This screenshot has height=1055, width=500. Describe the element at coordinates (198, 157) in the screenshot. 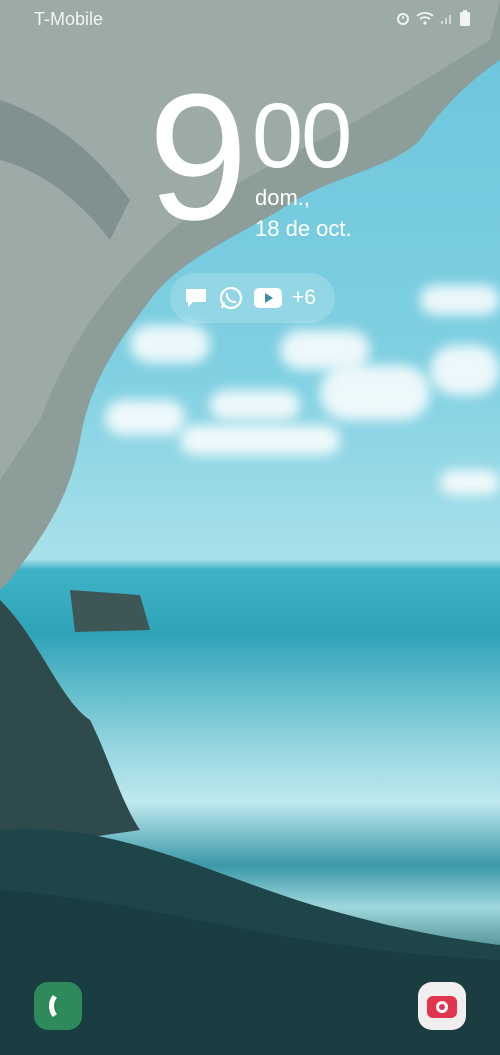

I see `clock-hour: 9` at that location.